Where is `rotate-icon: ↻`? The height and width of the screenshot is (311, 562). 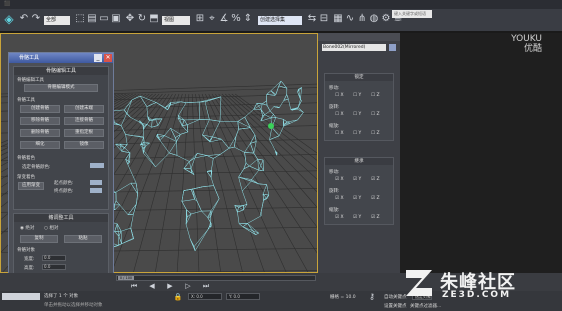 rotate-icon: ↻ is located at coordinates (142, 19).